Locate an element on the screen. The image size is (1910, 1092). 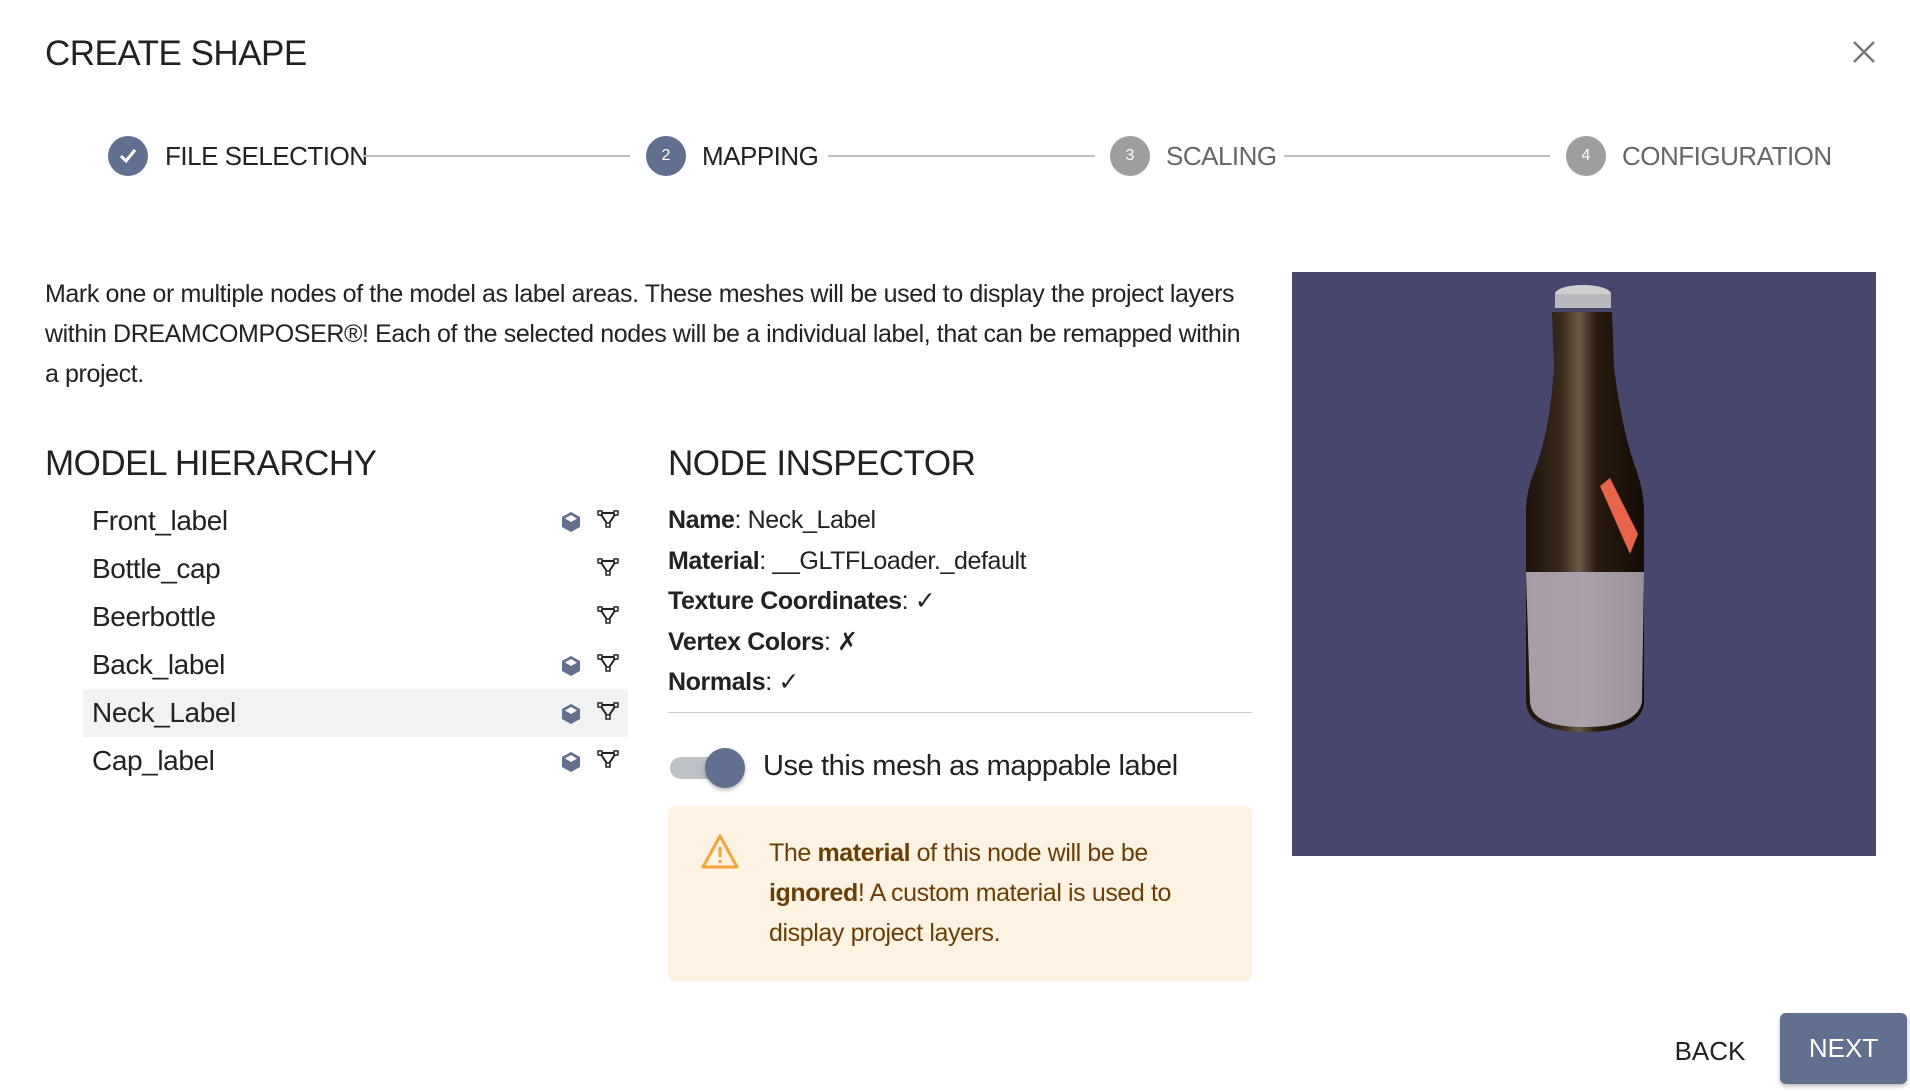
prop-material: Material: __GLTFLoader._default is located at coordinates (847, 560).